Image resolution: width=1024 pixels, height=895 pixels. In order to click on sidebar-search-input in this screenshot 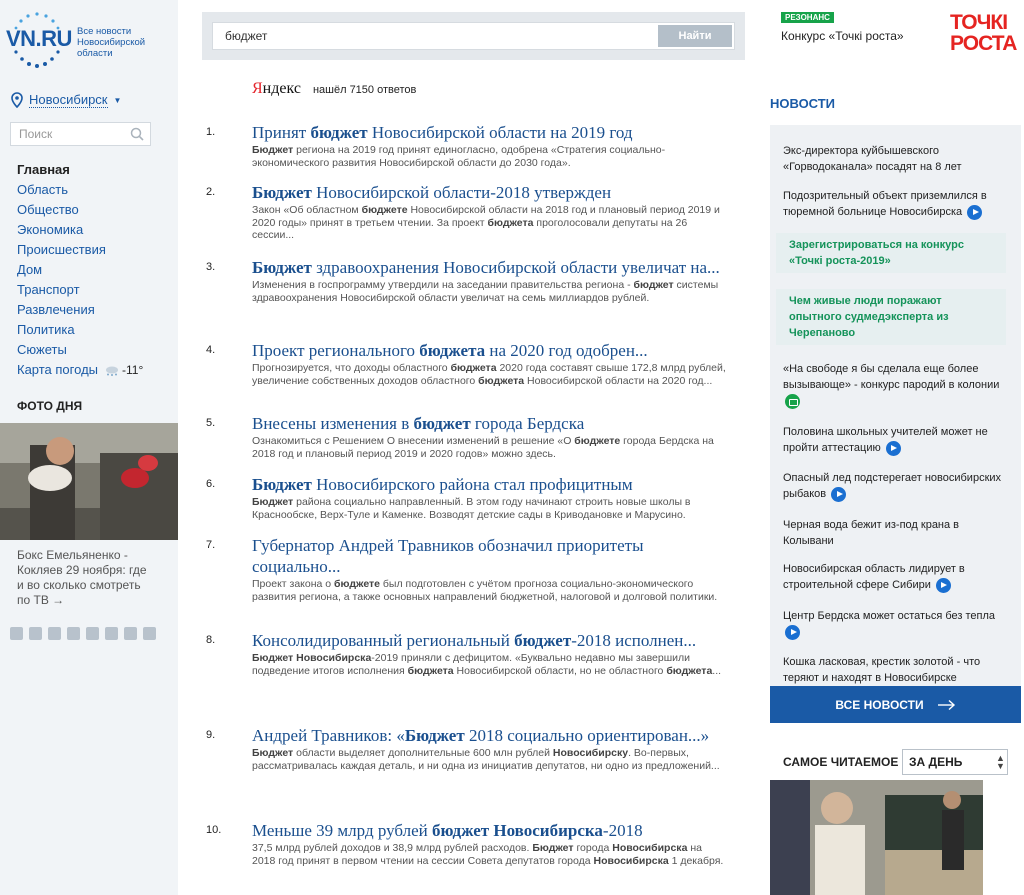, I will do `click(66, 134)`.